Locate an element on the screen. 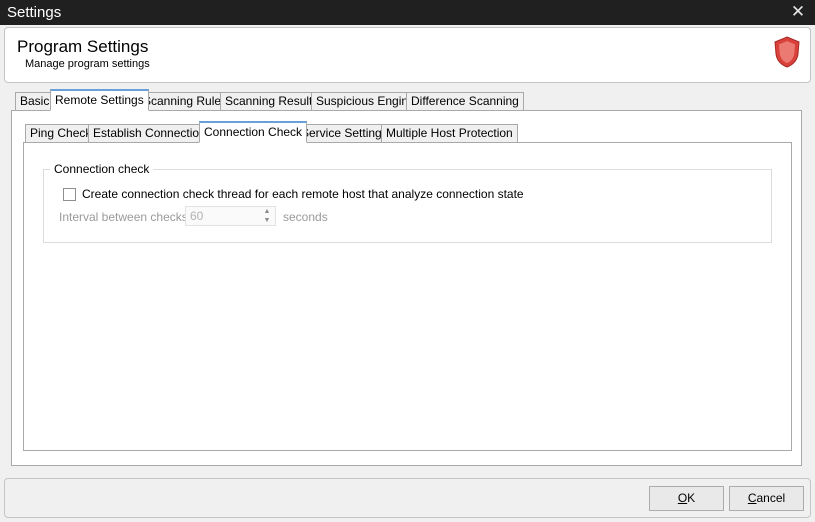 Image resolution: width=815 pixels, height=522 pixels. tab-establish-connections: Establish Connections is located at coordinates (152, 133).